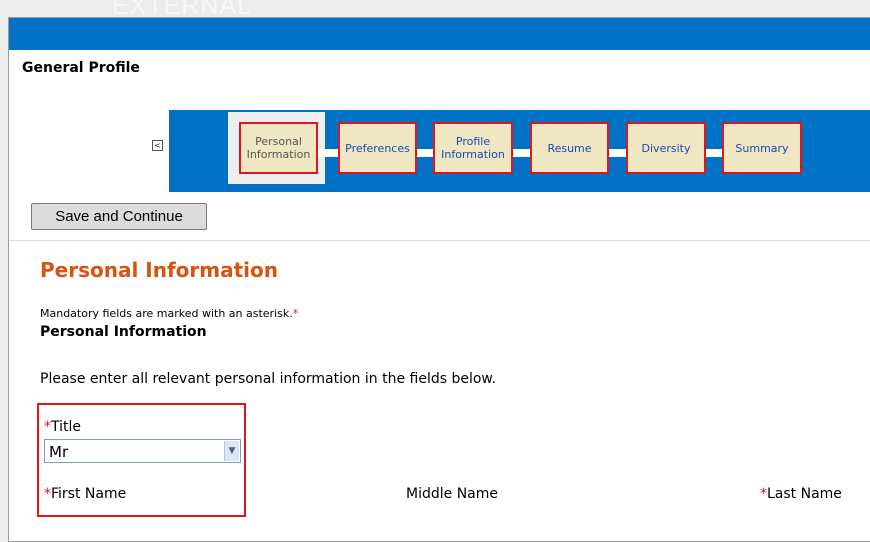 This screenshot has height=542, width=870. I want to click on asterisk-icon: *, so click(295, 313).